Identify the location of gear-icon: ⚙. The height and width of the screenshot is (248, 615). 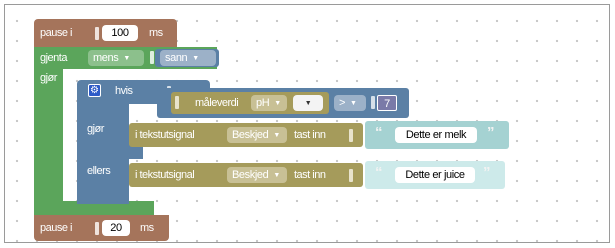
(94, 90).